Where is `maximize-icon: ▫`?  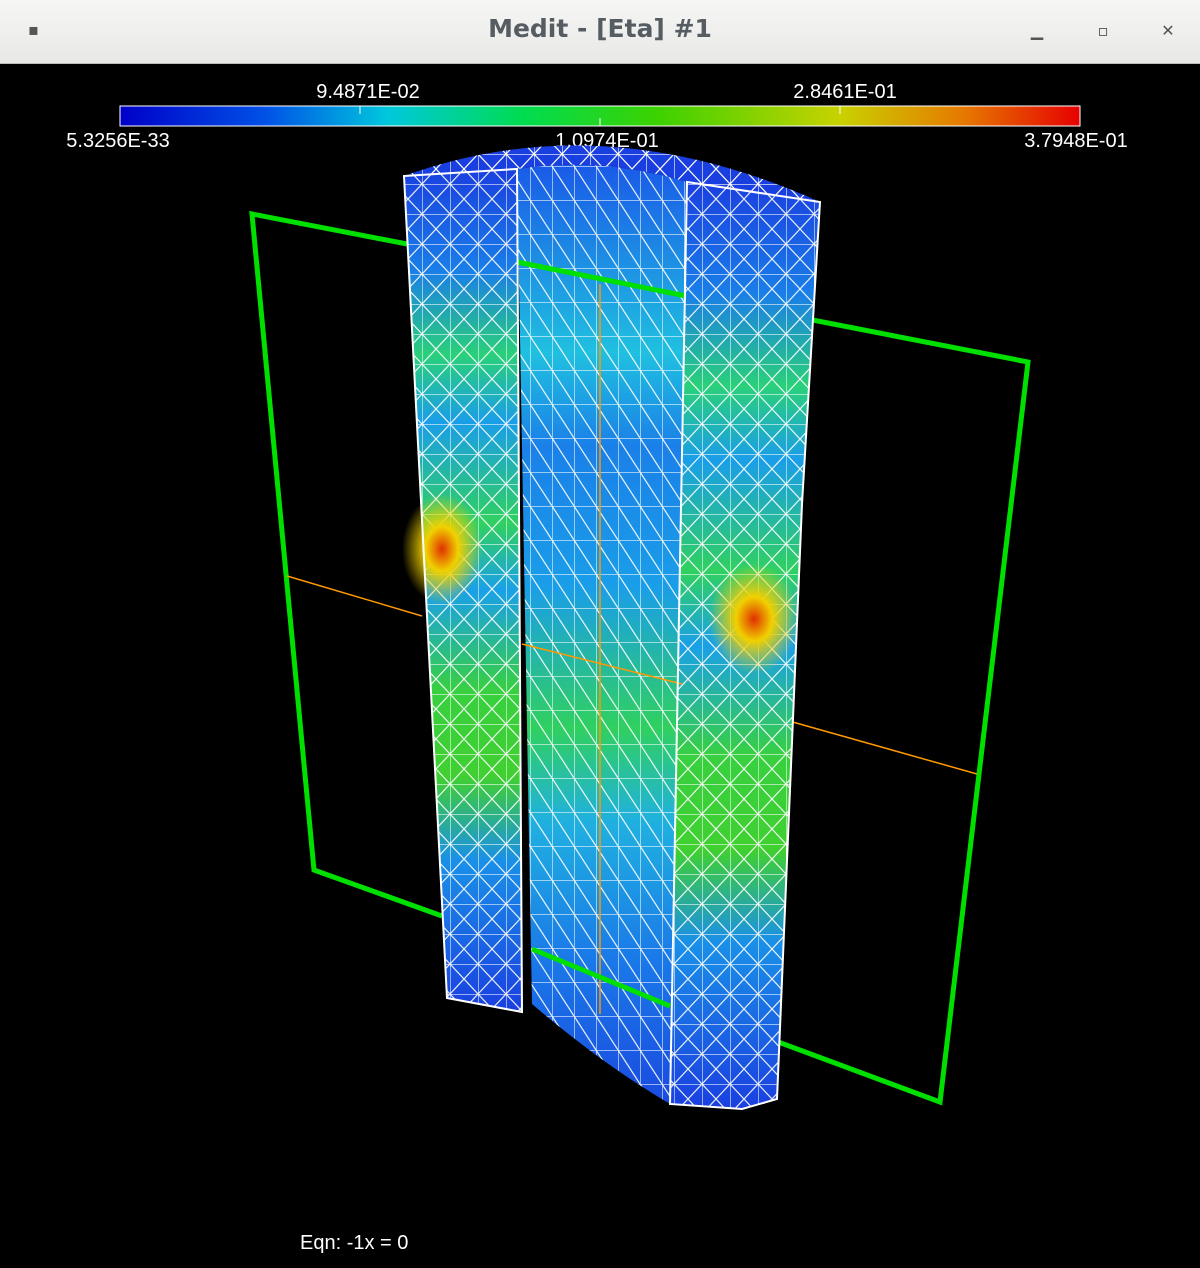
maximize-icon: ▫ is located at coordinates (1103, 31).